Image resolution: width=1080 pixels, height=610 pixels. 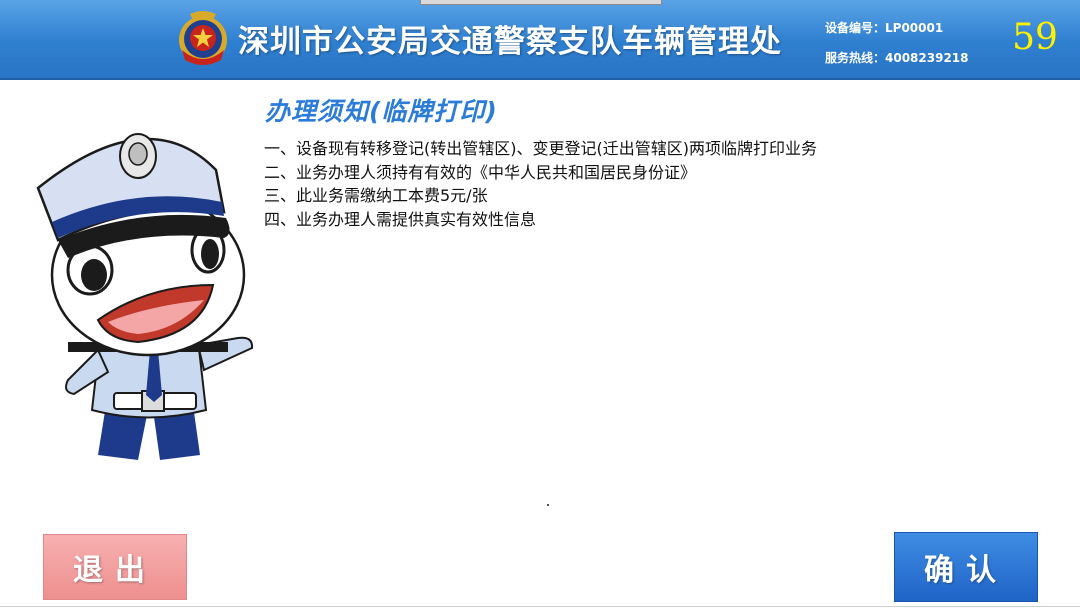 I want to click on device-number: 设备编号：LP00001, so click(x=884, y=28).